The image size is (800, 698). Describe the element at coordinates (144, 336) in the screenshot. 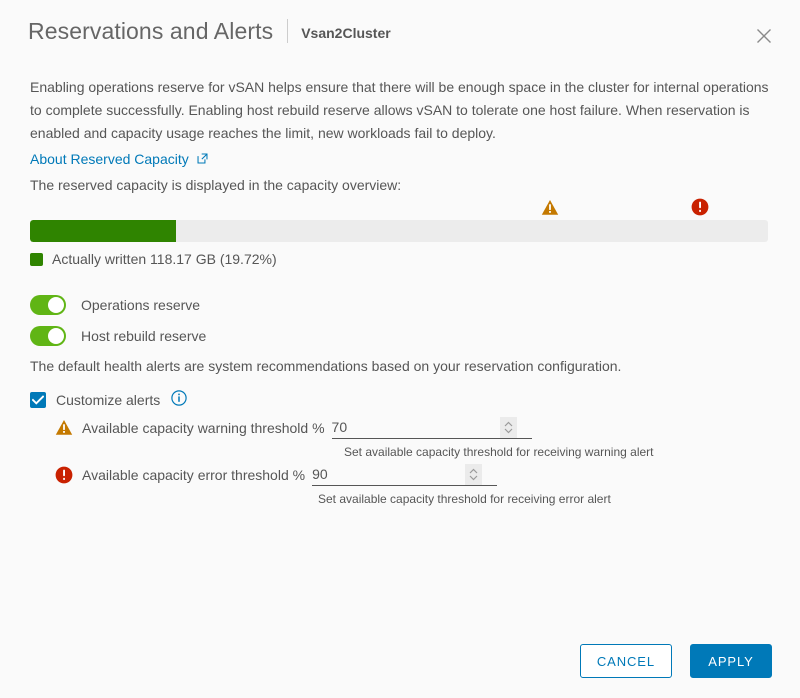

I see `host-rebuild-reserve-label: Host rebuild reserve` at that location.